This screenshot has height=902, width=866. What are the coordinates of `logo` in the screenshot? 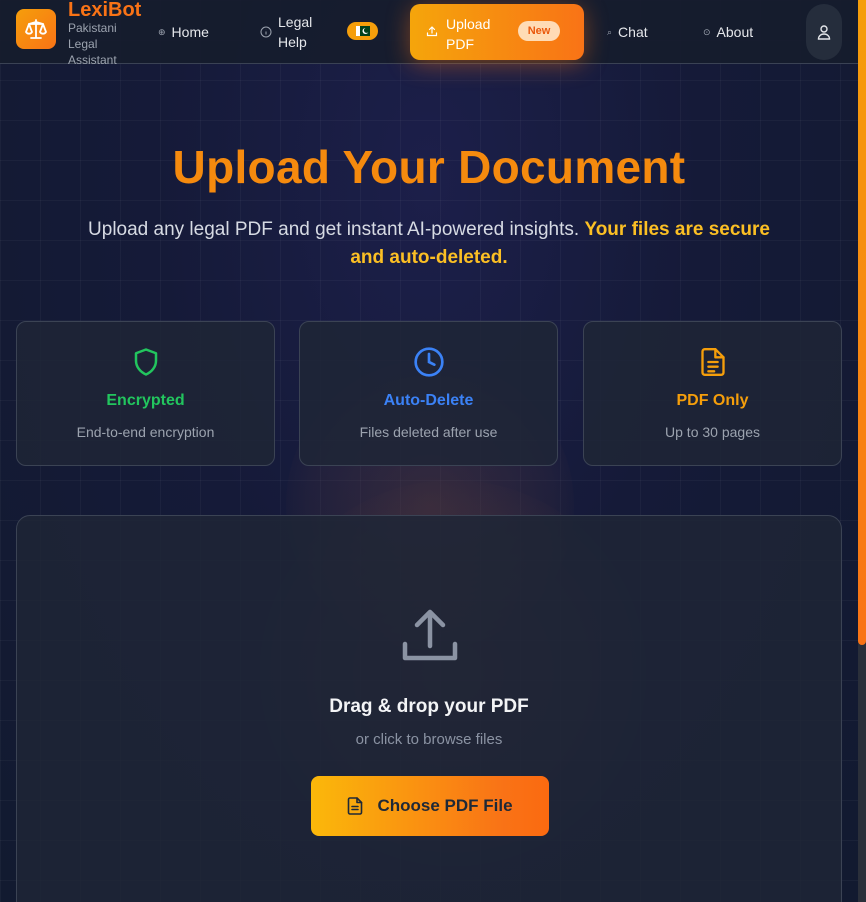 It's located at (36, 29).